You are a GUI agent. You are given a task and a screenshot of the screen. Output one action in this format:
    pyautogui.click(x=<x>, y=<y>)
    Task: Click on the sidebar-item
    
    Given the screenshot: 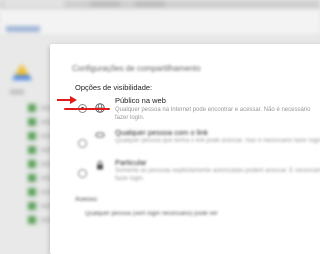 What is the action you would take?
    pyautogui.click(x=17, y=92)
    